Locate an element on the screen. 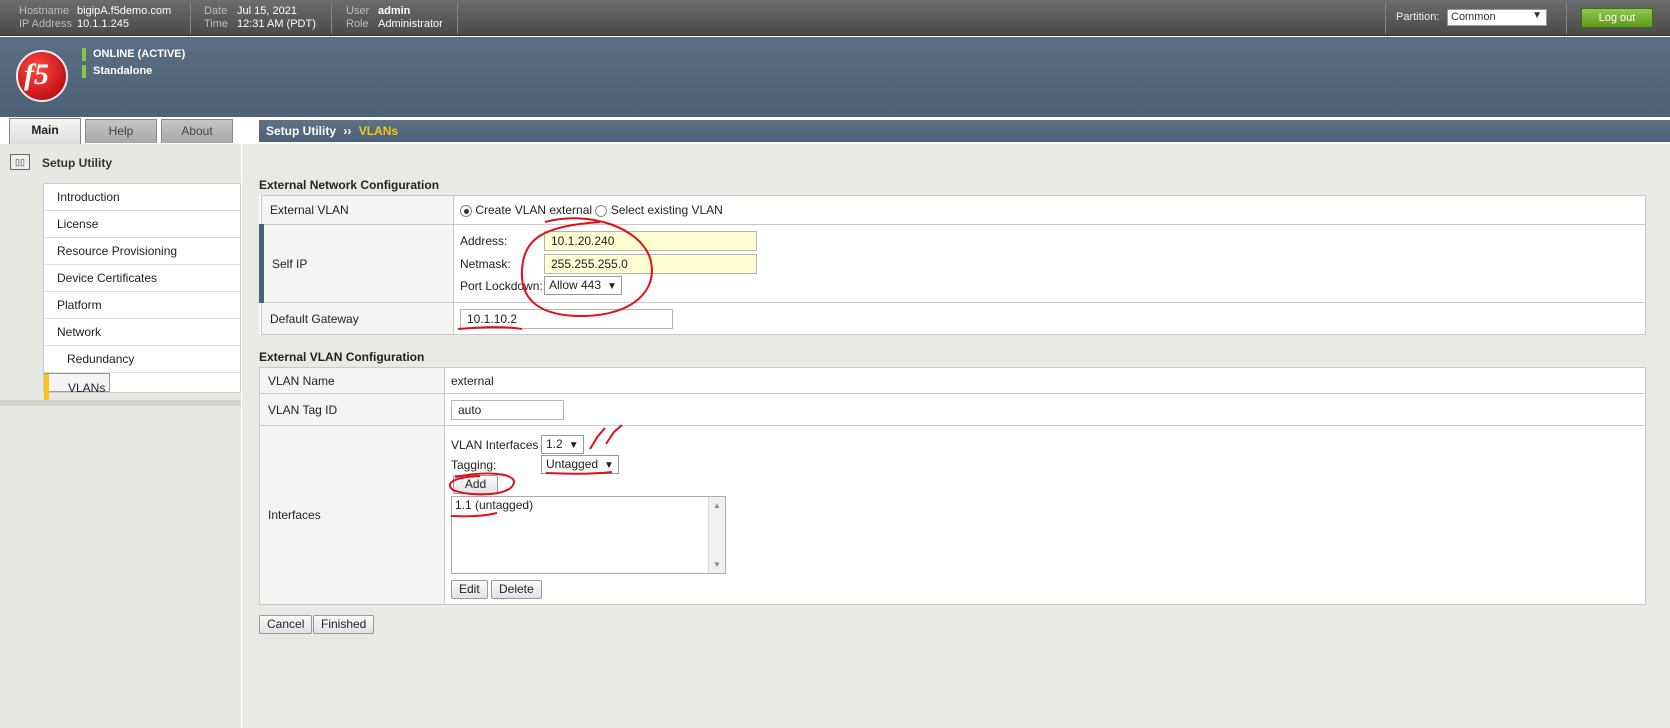 The width and height of the screenshot is (1670, 728). setup-utility-icon: ▯▯ is located at coordinates (20, 162).